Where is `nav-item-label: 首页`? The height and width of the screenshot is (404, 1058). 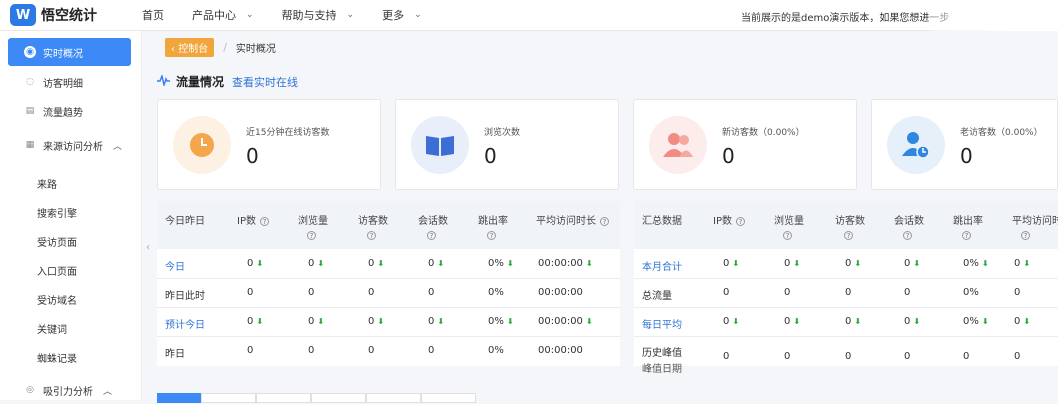
nav-item-label: 首页 is located at coordinates (153, 15).